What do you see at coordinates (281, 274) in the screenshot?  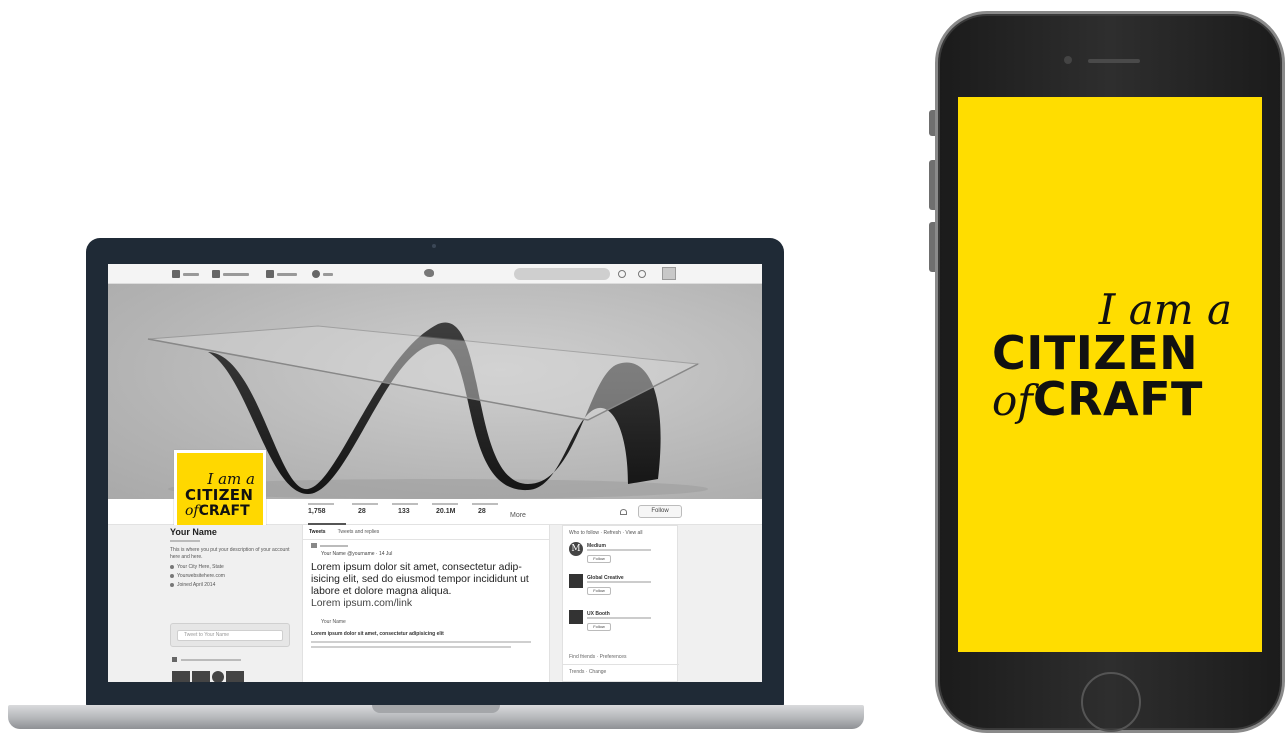 I see `nav-discover` at bounding box center [281, 274].